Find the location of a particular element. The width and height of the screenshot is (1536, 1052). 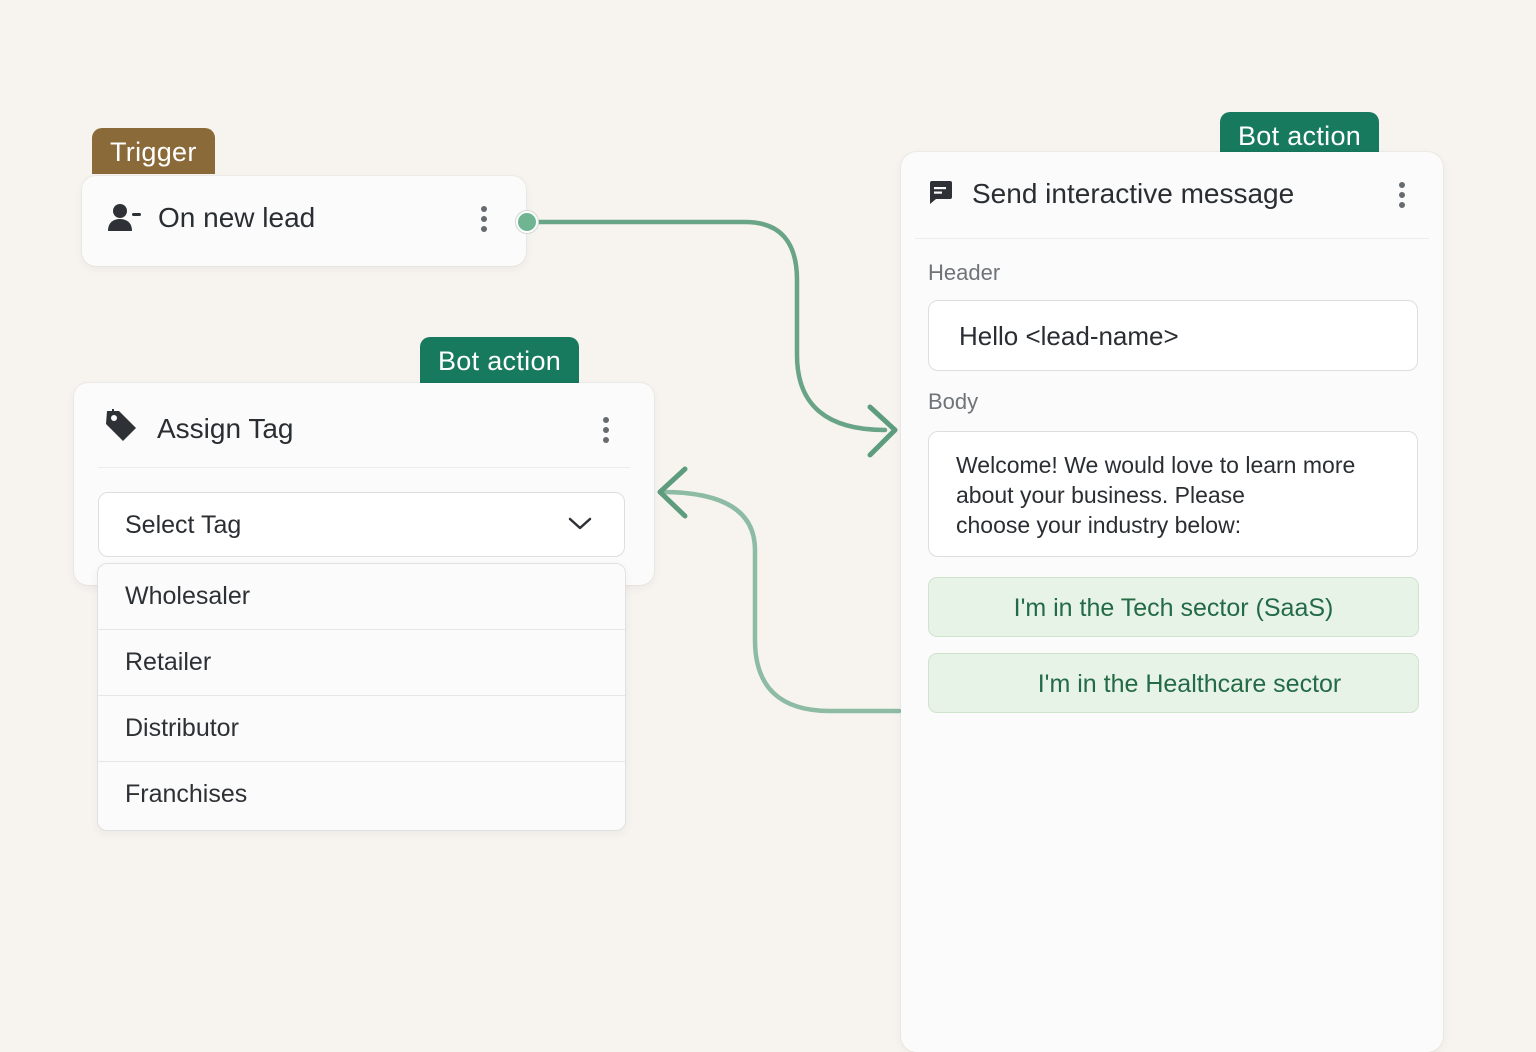

body-line-2: about your business. Please is located at coordinates (1100, 495).